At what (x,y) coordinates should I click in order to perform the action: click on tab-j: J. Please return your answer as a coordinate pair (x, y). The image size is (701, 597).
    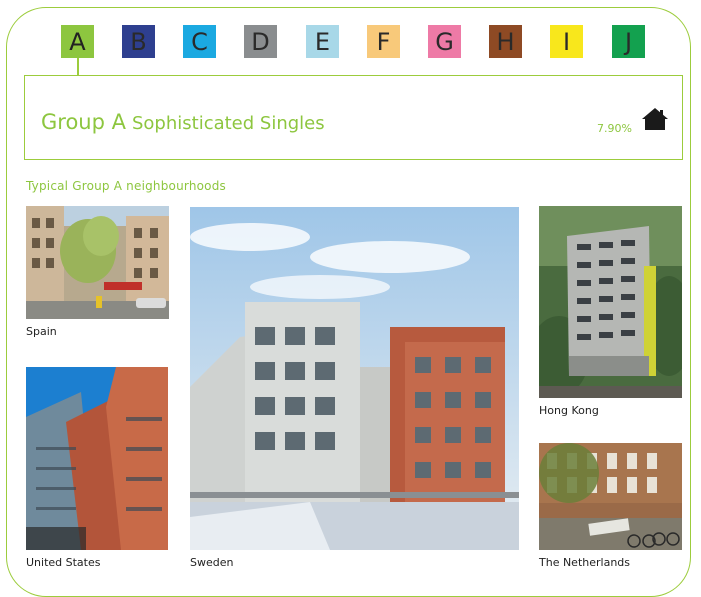
    Looking at the image, I should click on (628, 41).